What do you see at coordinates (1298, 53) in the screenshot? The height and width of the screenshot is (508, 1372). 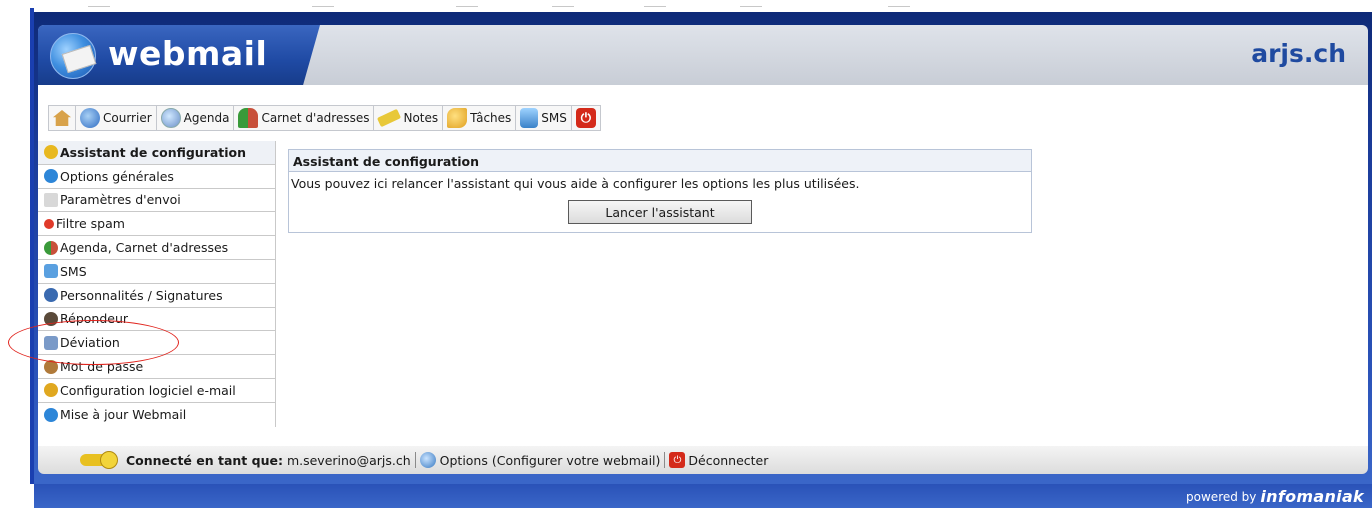 I see `brand-name: arjs.ch` at bounding box center [1298, 53].